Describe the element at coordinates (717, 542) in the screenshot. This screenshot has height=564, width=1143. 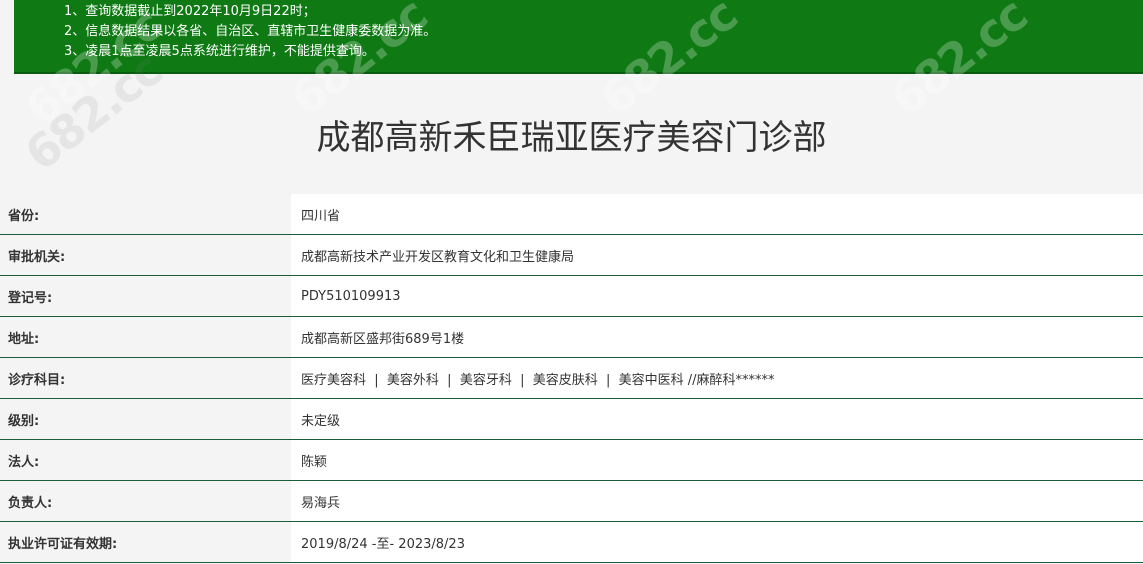
I see `row-value-license-validity: 2019/8/24 -至- 2023/8/23` at that location.